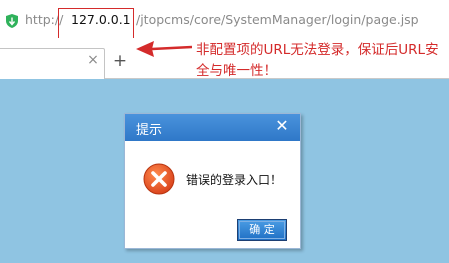 The width and height of the screenshot is (449, 263). What do you see at coordinates (317, 60) in the screenshot?
I see `annotation-text: 非配置项的URL无法登录，保证后URL安全与唯一性！` at bounding box center [317, 60].